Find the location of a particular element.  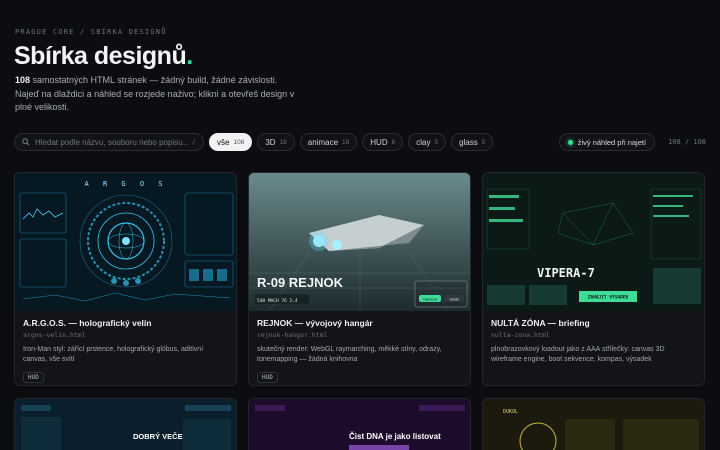

filter-clay: clay 5 is located at coordinates (427, 142).